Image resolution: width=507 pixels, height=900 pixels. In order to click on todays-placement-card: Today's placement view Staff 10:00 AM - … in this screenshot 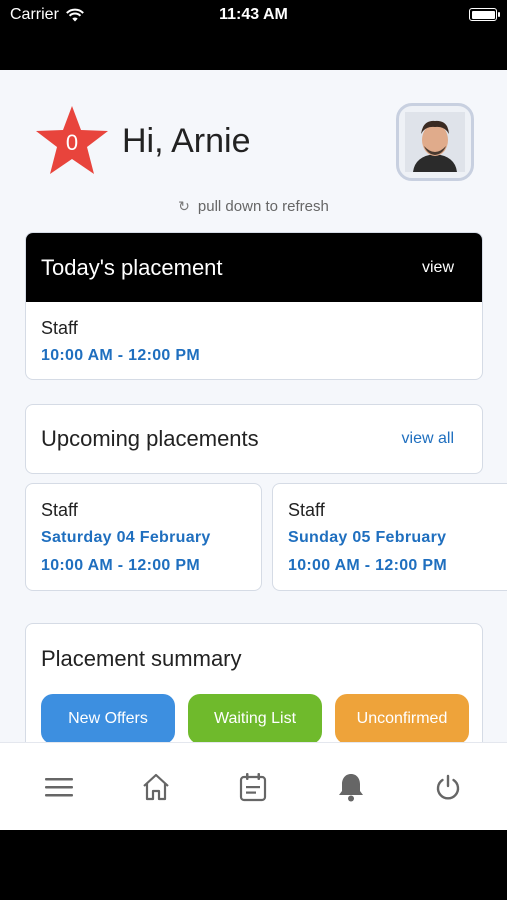, I will do `click(254, 306)`.